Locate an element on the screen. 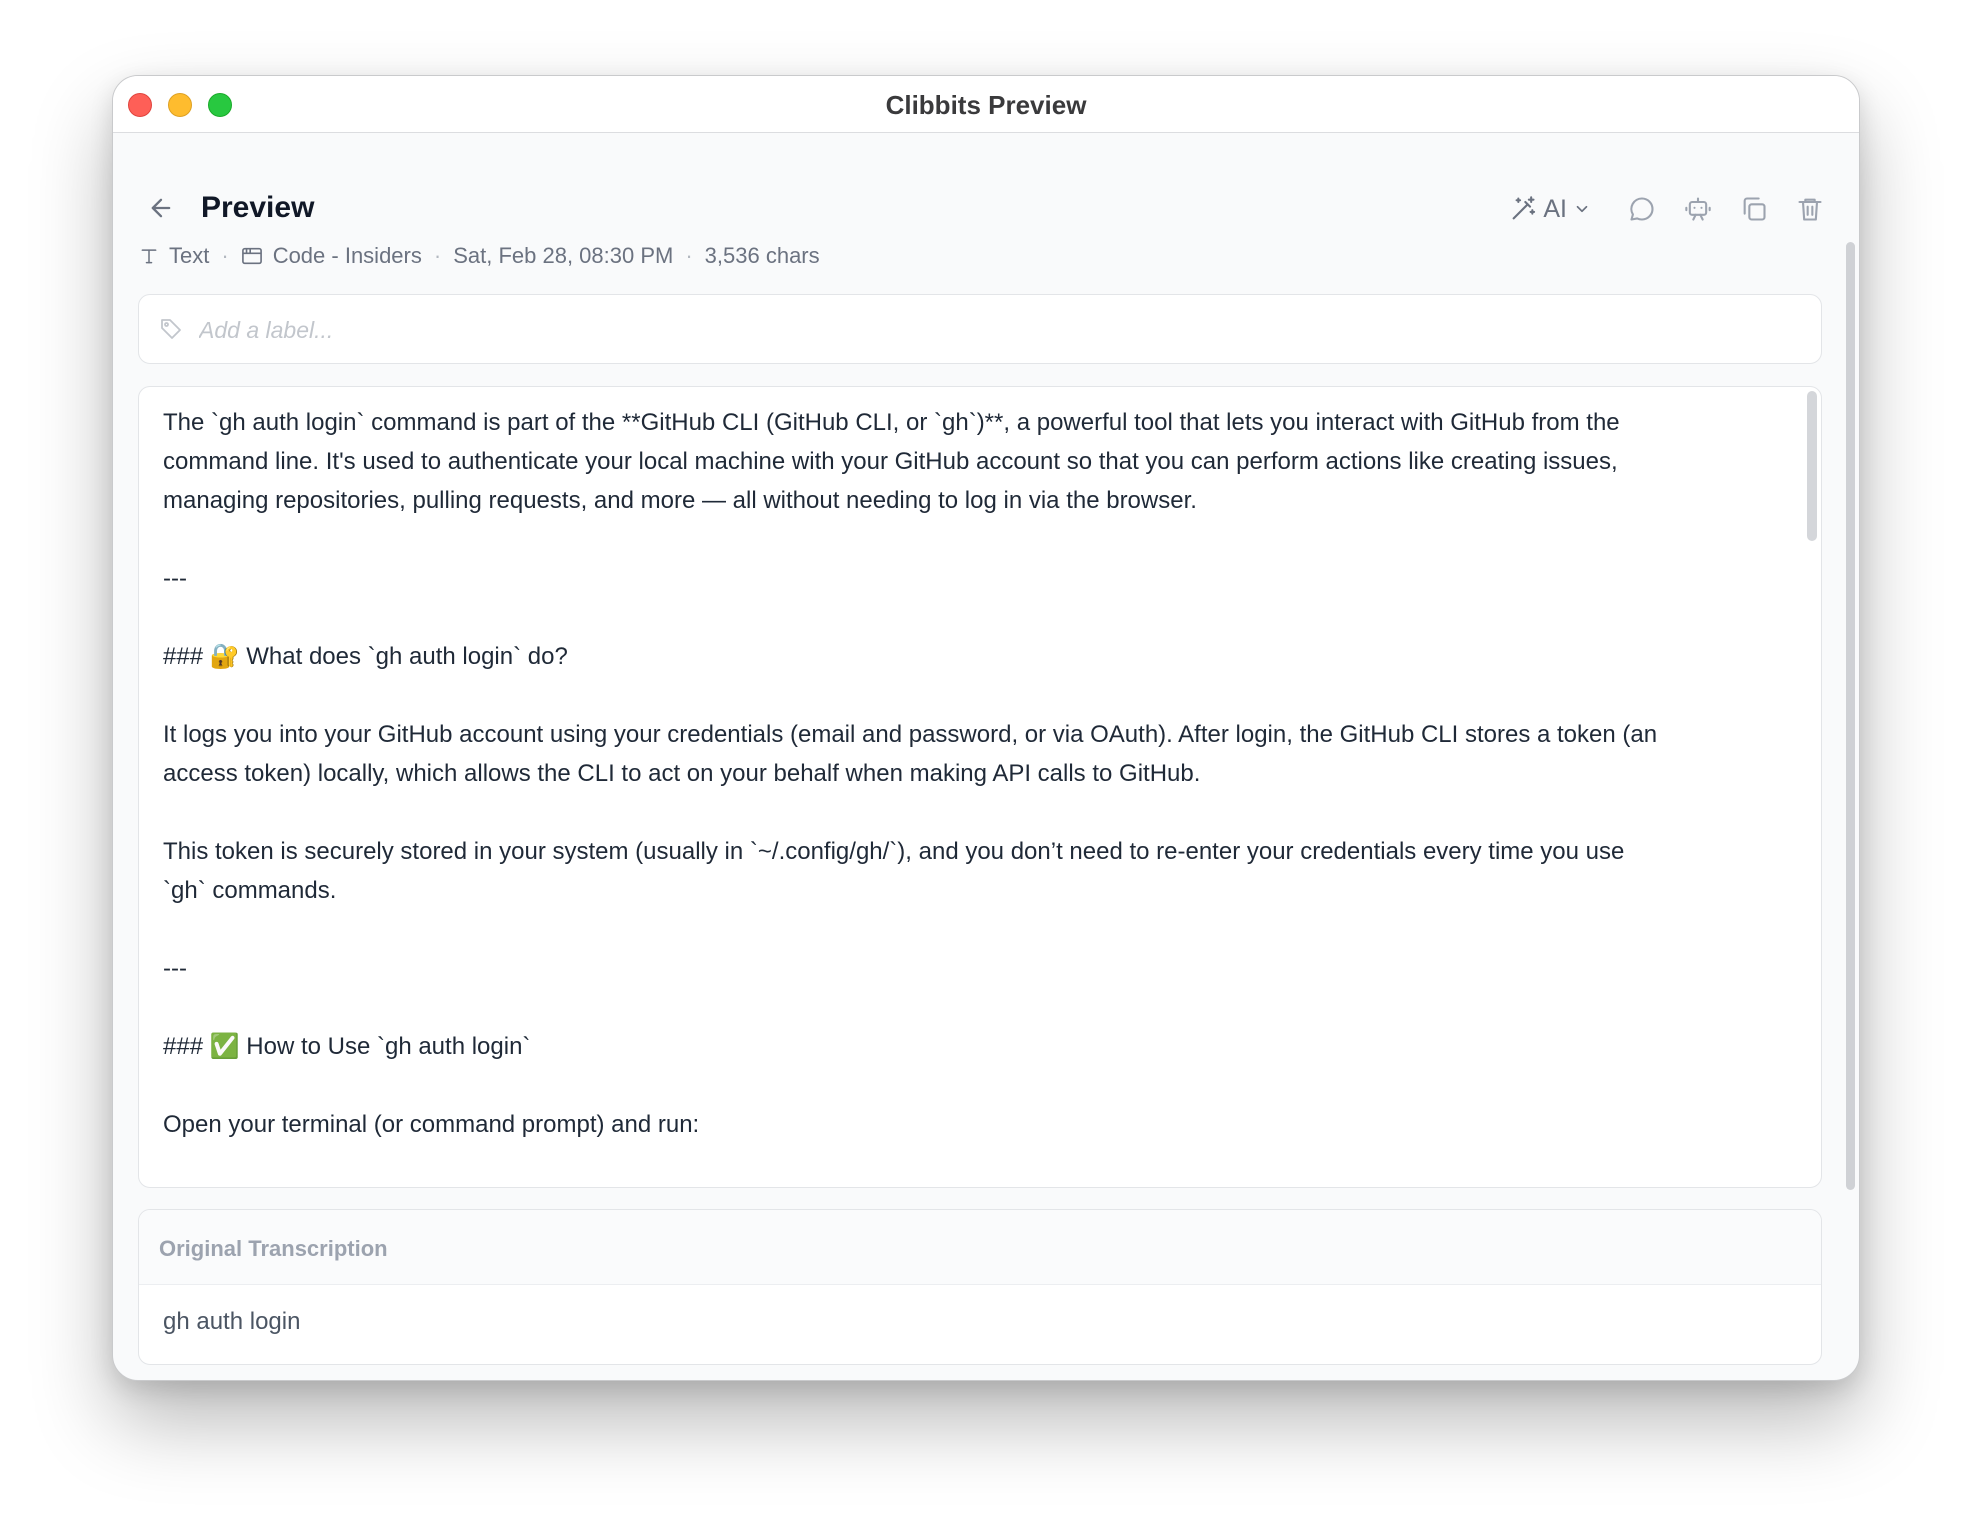 This screenshot has height=1528, width=1970. timestamp: Sat, Feb 28, 08:30 PM is located at coordinates (563, 255).